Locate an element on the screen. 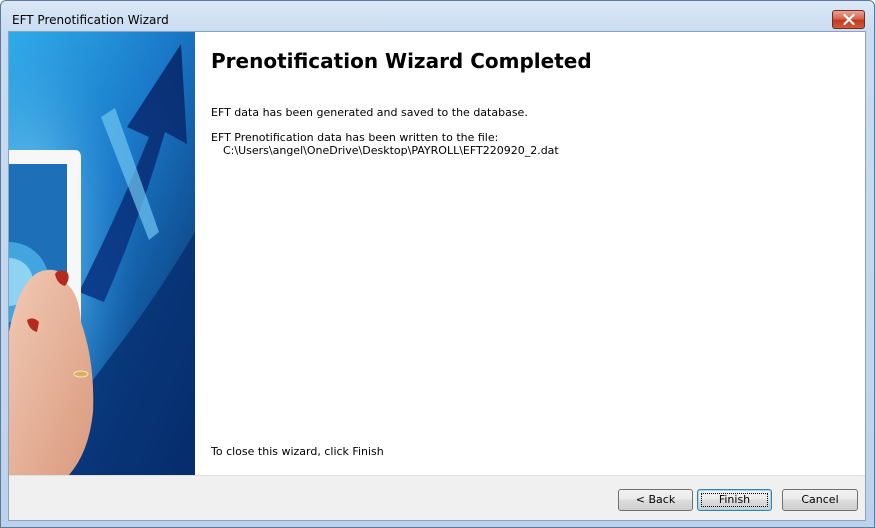  finish-button: Finish is located at coordinates (734, 500).